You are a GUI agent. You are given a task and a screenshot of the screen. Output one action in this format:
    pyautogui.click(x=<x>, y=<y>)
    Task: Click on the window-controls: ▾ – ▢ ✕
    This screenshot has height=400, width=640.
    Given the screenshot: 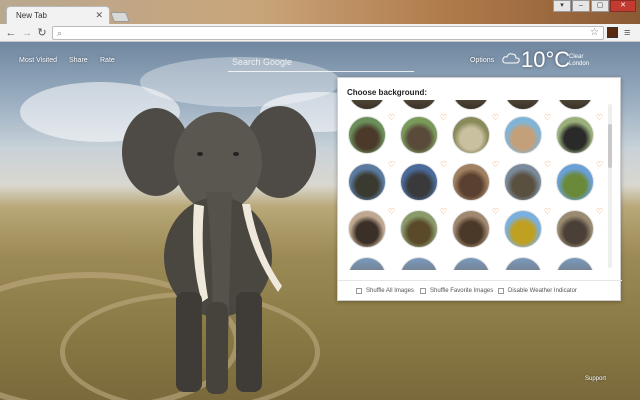 What is the action you would take?
    pyautogui.click(x=594, y=6)
    